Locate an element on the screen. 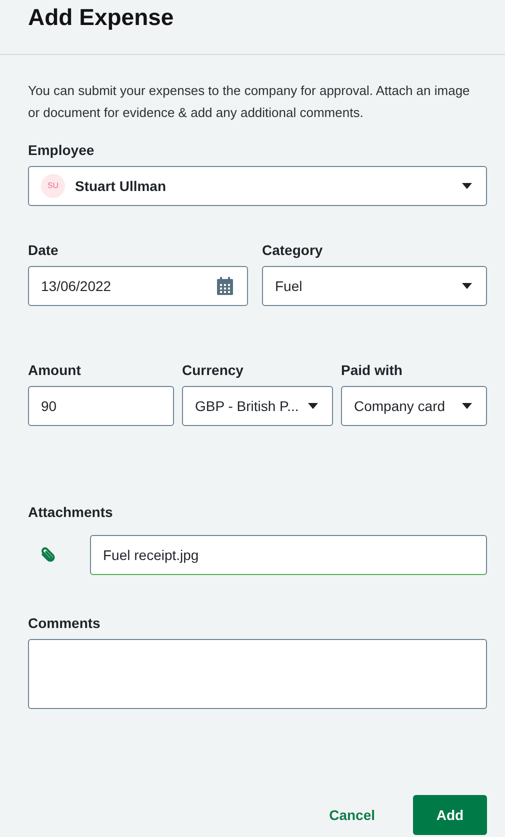 The height and width of the screenshot is (837, 505). date-field: 13/06/2022 is located at coordinates (138, 286).